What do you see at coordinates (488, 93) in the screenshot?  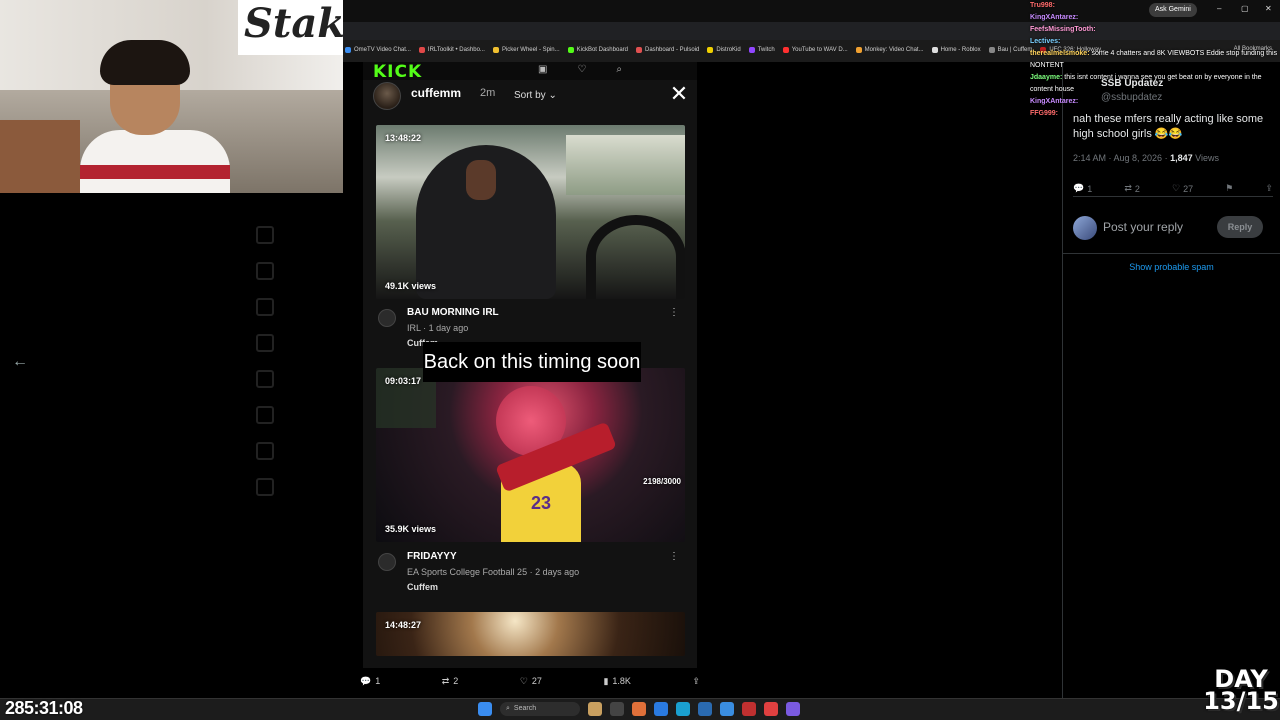 I see `post-time: 2m` at bounding box center [488, 93].